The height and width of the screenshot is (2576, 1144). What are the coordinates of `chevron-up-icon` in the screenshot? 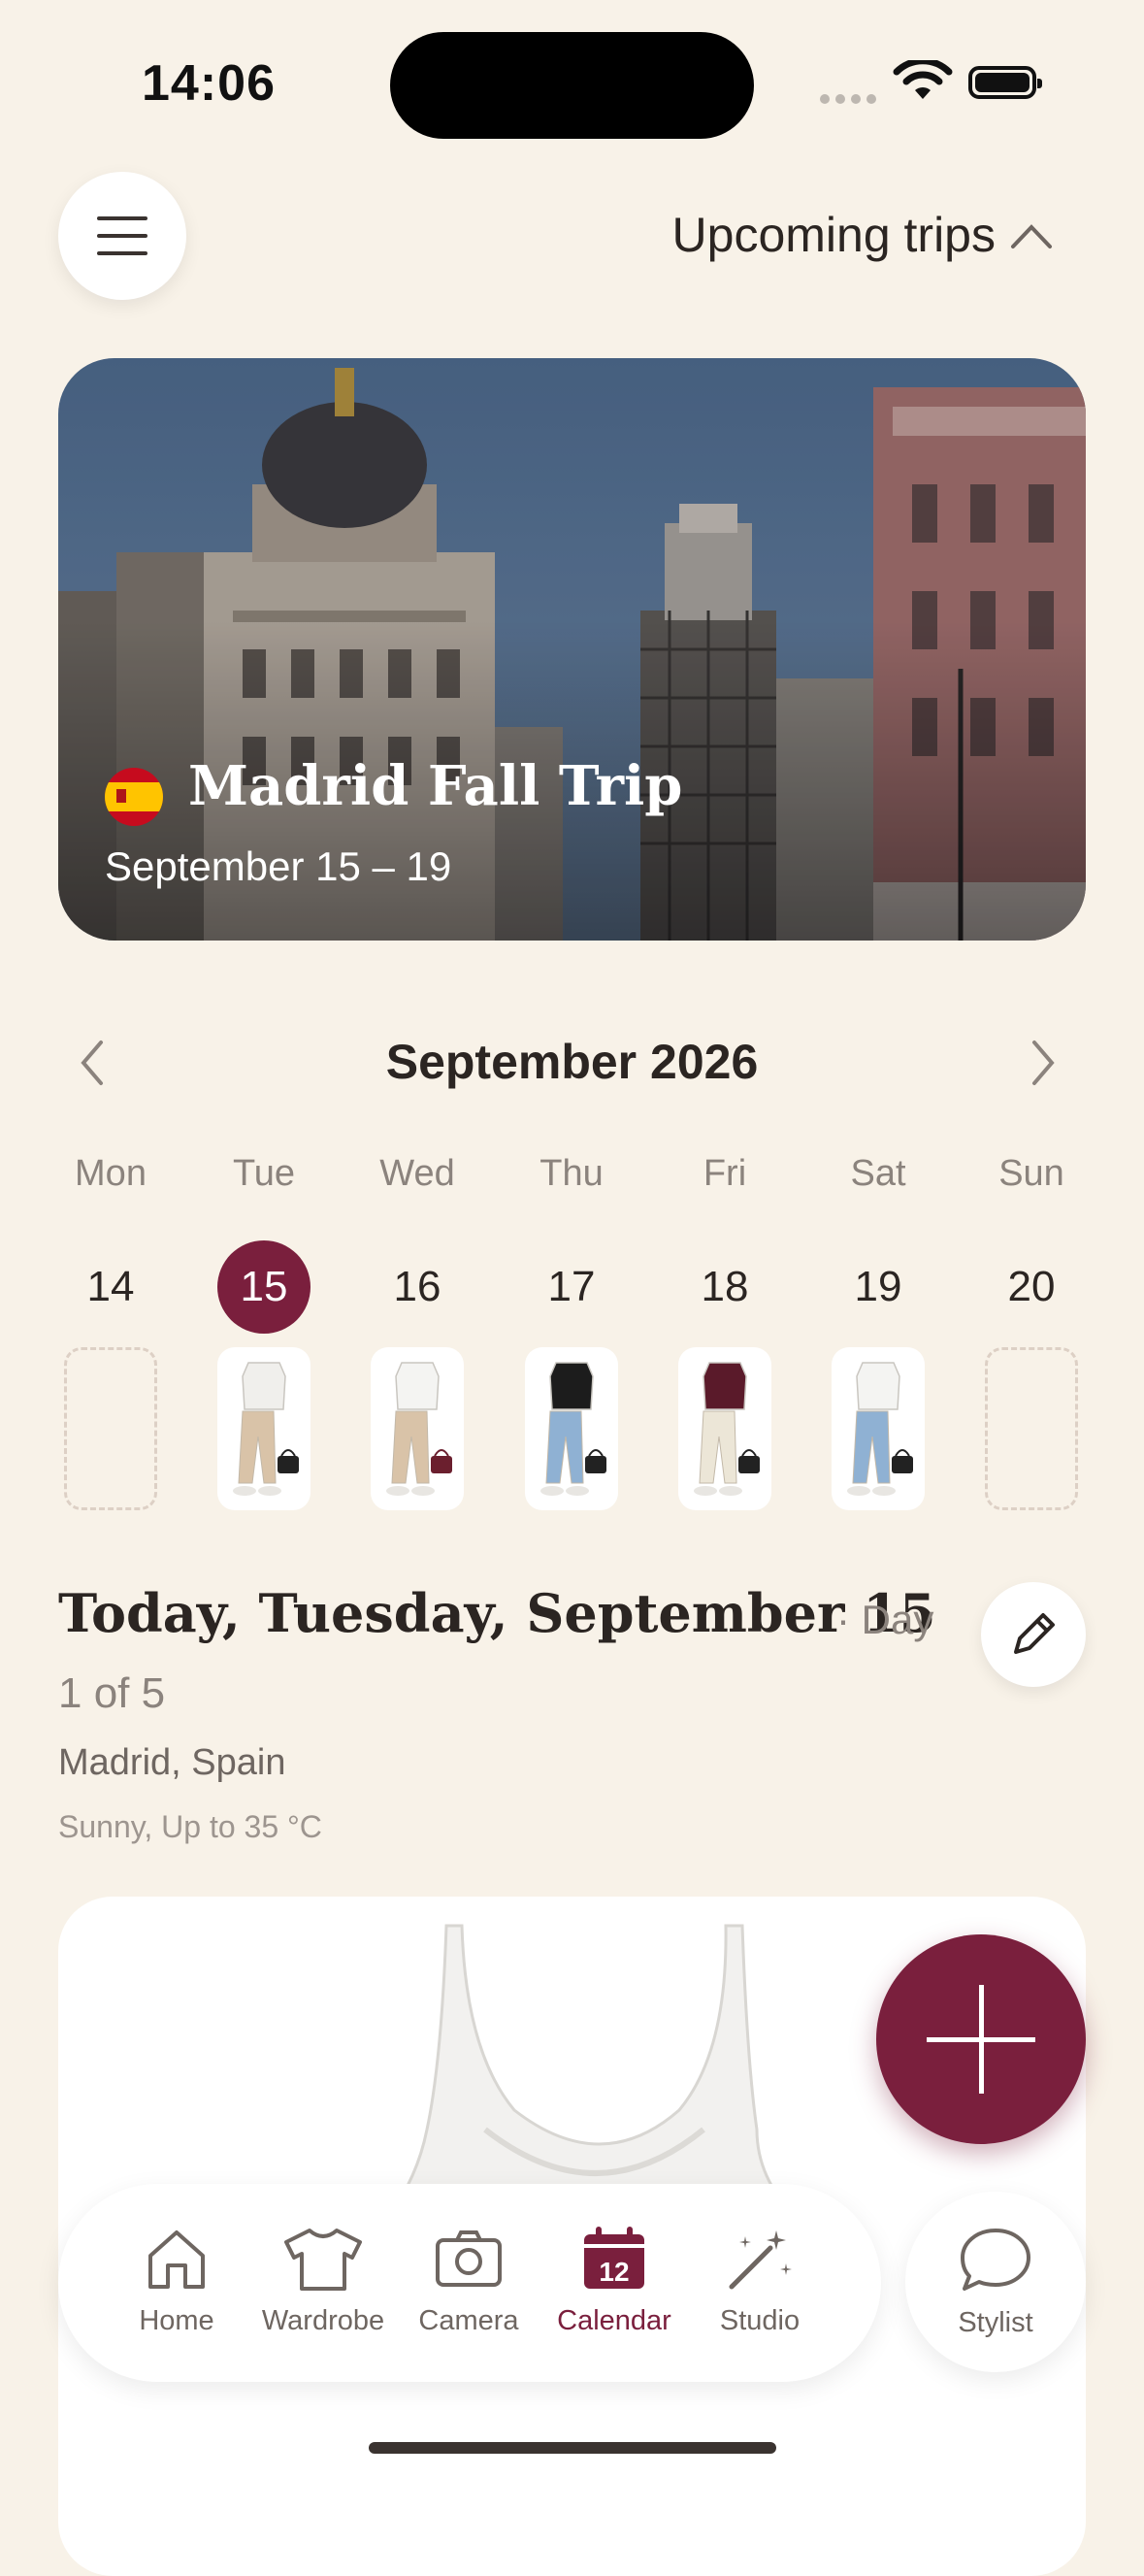 It's located at (1031, 236).